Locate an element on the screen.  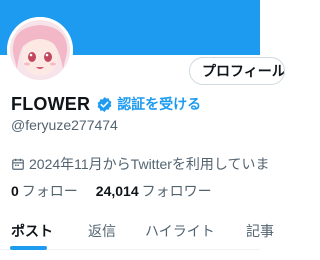
calendar-icon is located at coordinates (18, 164).